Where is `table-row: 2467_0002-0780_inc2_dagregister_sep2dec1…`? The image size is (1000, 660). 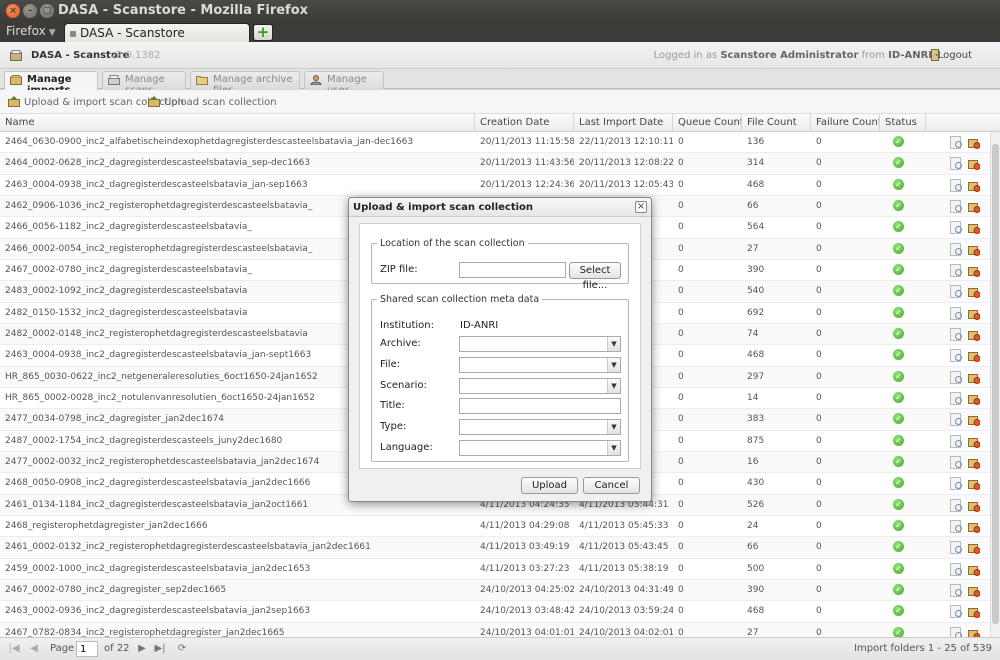 table-row: 2467_0002-0780_inc2_dagregister_sep2dec1… is located at coordinates (495, 590).